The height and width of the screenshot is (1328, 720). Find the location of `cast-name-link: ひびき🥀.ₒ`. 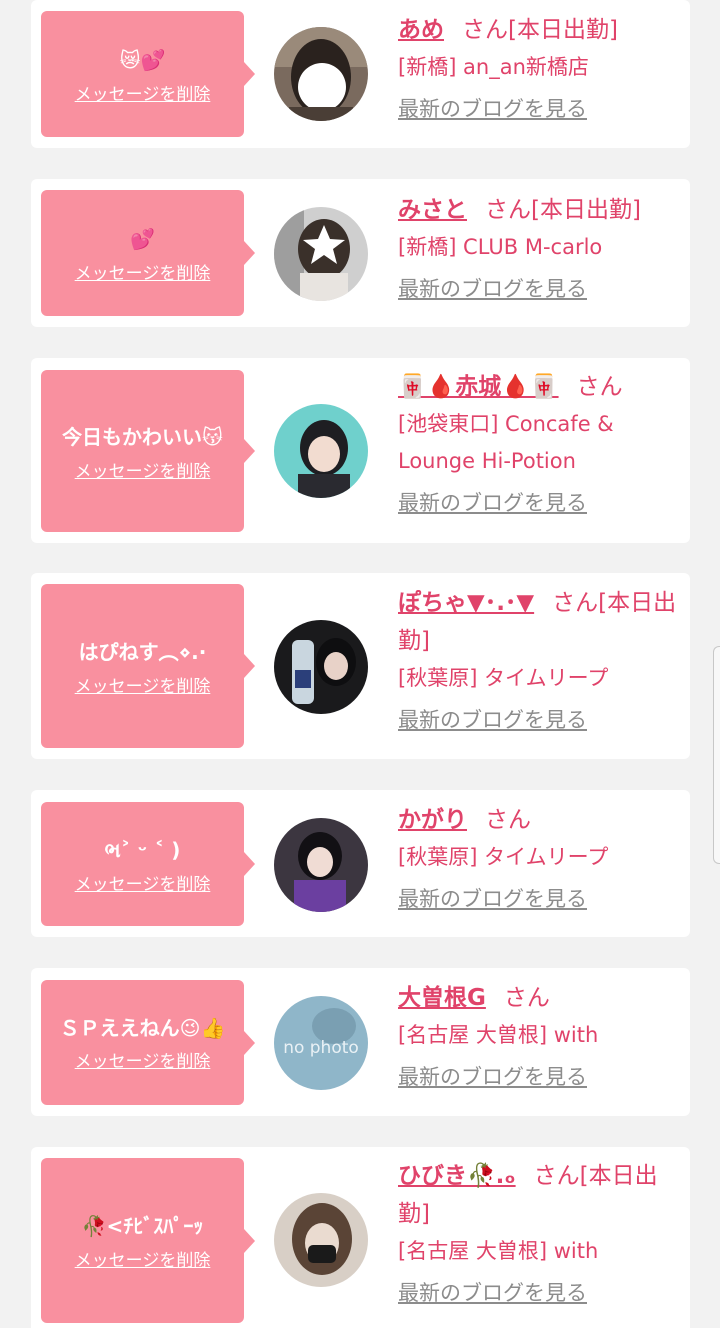

cast-name-link: ひびき🥀.ₒ is located at coordinates (457, 1176).